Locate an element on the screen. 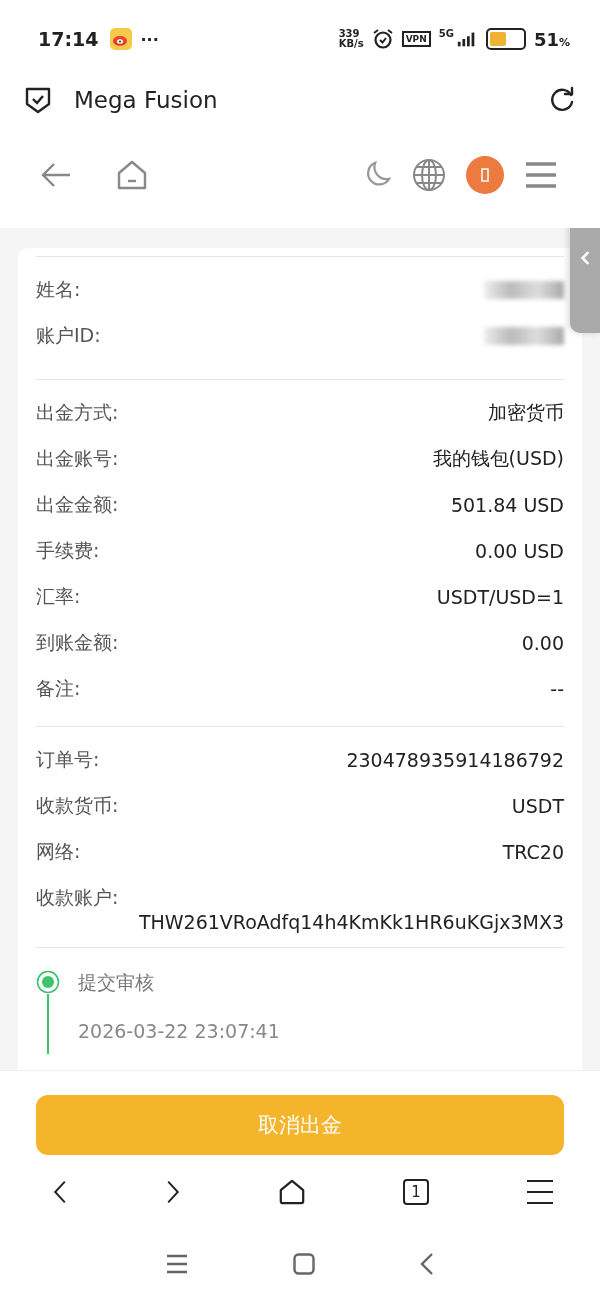 The image size is (600, 1299). field-label: 姓名: is located at coordinates (58, 289).